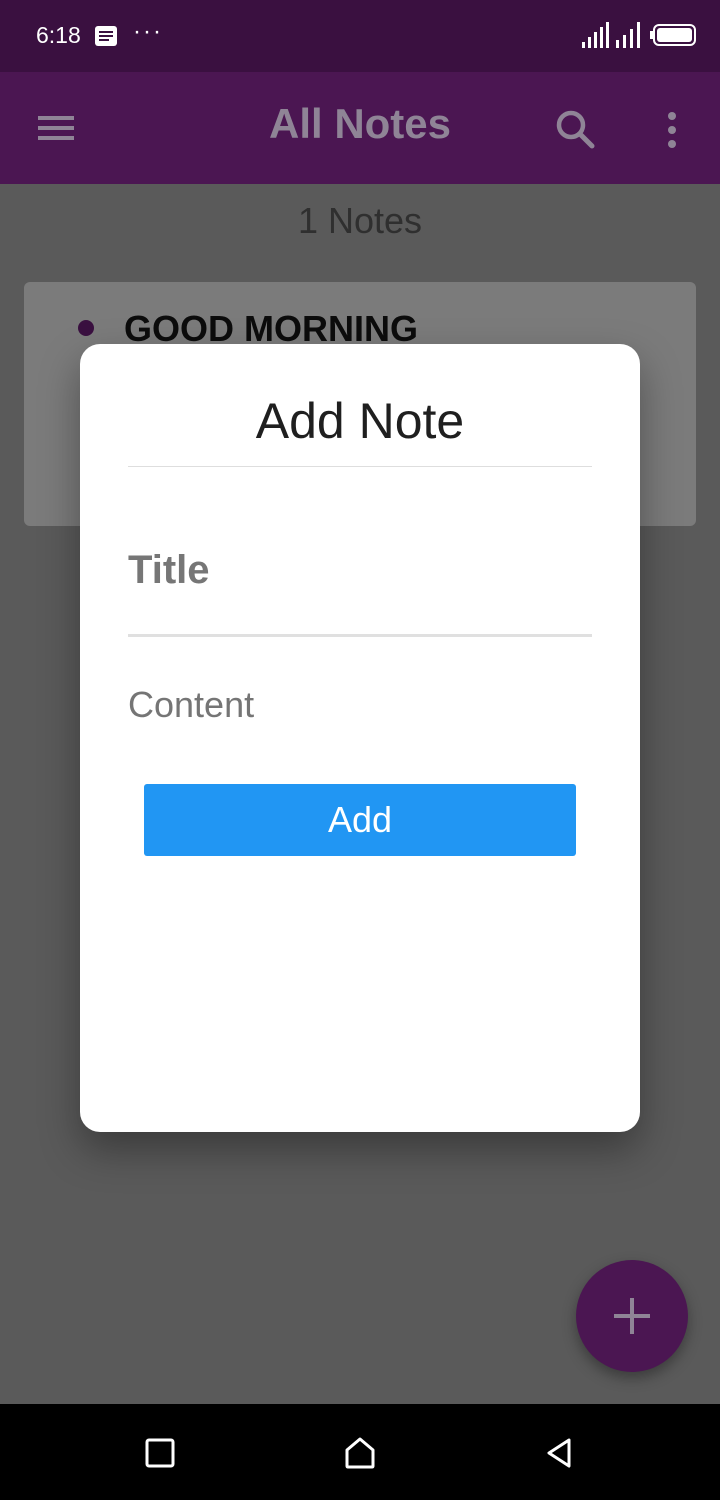 The width and height of the screenshot is (720, 1500). I want to click on back-icon, so click(559, 1453).